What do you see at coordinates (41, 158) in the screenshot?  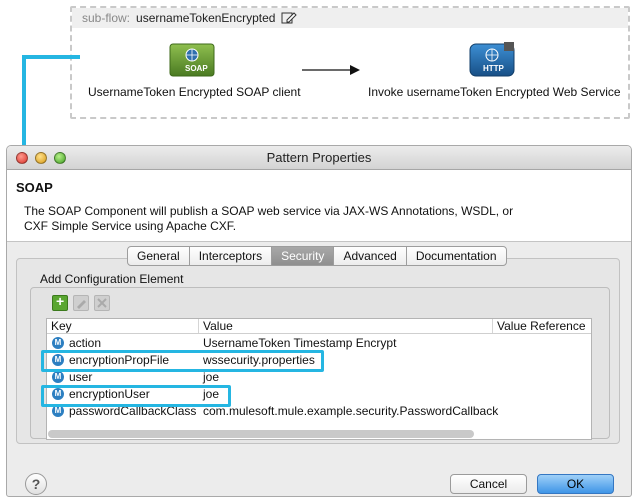 I see `minimize-window-button` at bounding box center [41, 158].